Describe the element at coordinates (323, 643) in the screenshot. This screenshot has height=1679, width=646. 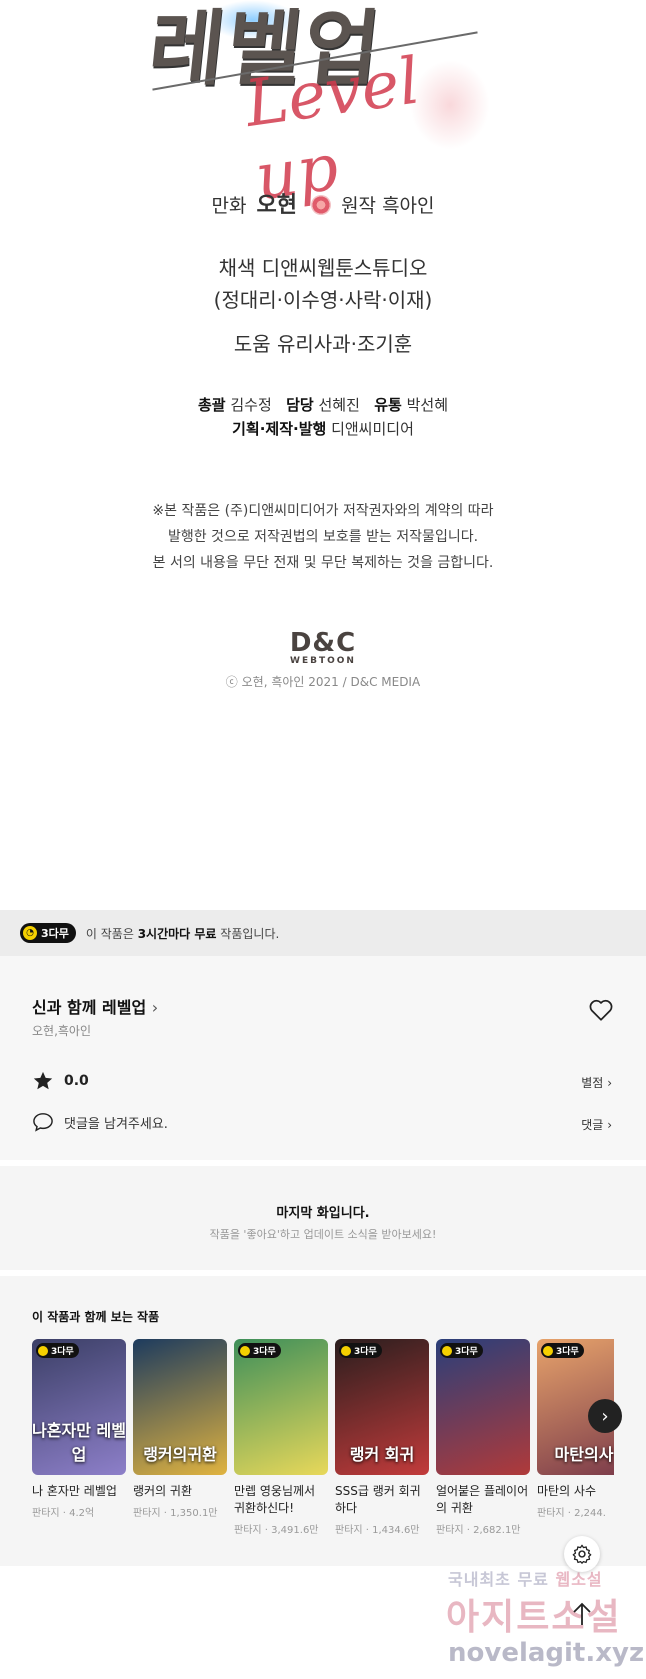
I see `publisher-logo-main: D&C` at that location.